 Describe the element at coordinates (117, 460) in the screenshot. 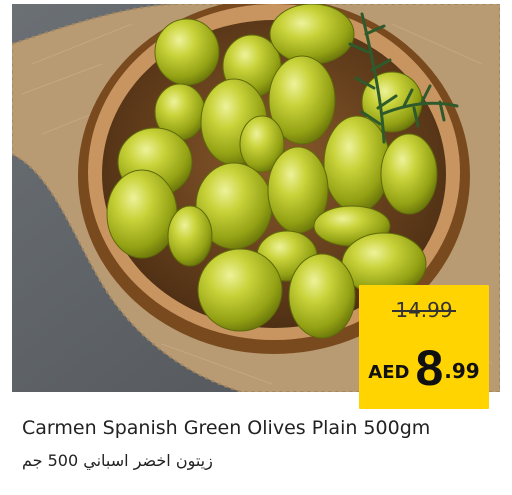

I see `product-title-arabic: زيتون اخضر اسباني 500 جم` at that location.